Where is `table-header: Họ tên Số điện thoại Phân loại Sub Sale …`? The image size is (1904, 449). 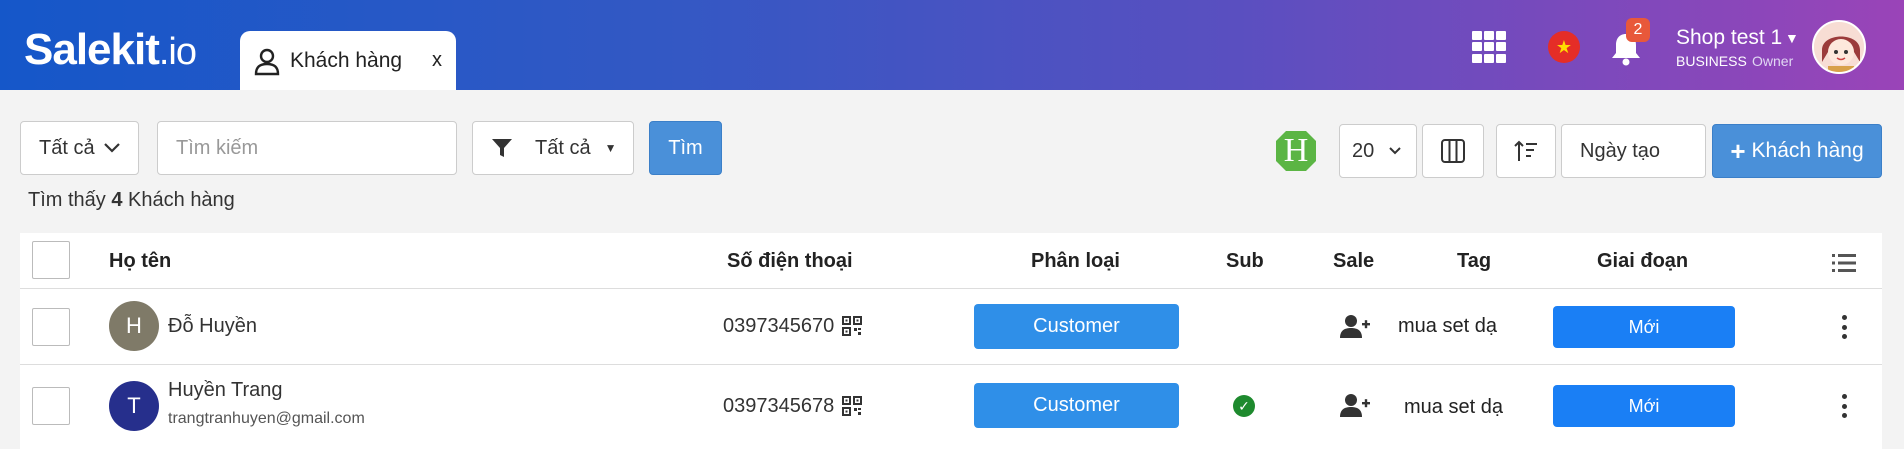
table-header: Họ tên Số điện thoại Phân loại Sub Sale … is located at coordinates (951, 261).